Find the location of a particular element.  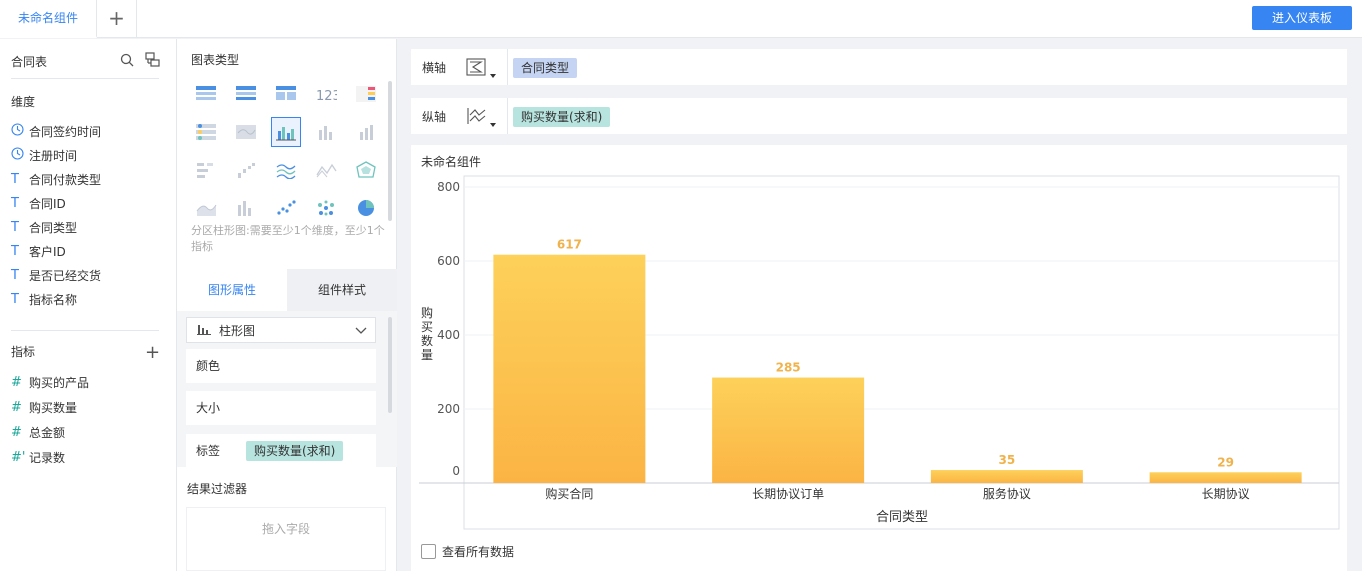

range-bar-icon is located at coordinates (206, 170).